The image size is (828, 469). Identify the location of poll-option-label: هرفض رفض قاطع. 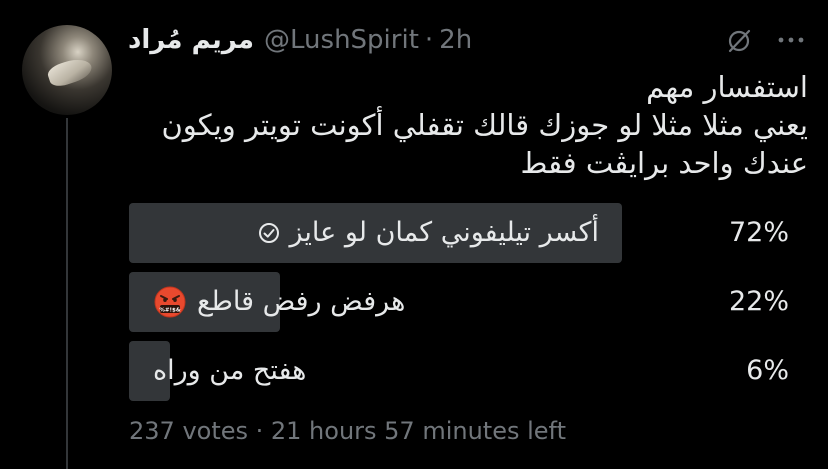
(301, 301).